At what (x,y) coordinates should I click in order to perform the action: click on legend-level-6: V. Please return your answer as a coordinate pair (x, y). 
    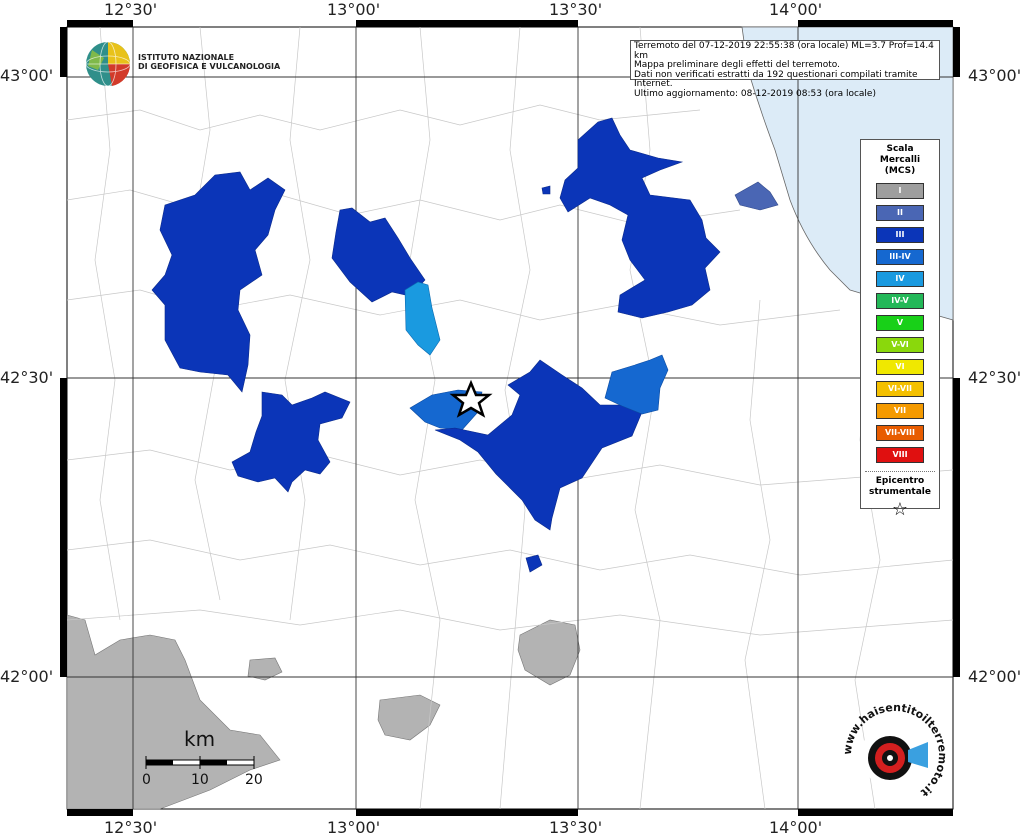
    Looking at the image, I should click on (900, 323).